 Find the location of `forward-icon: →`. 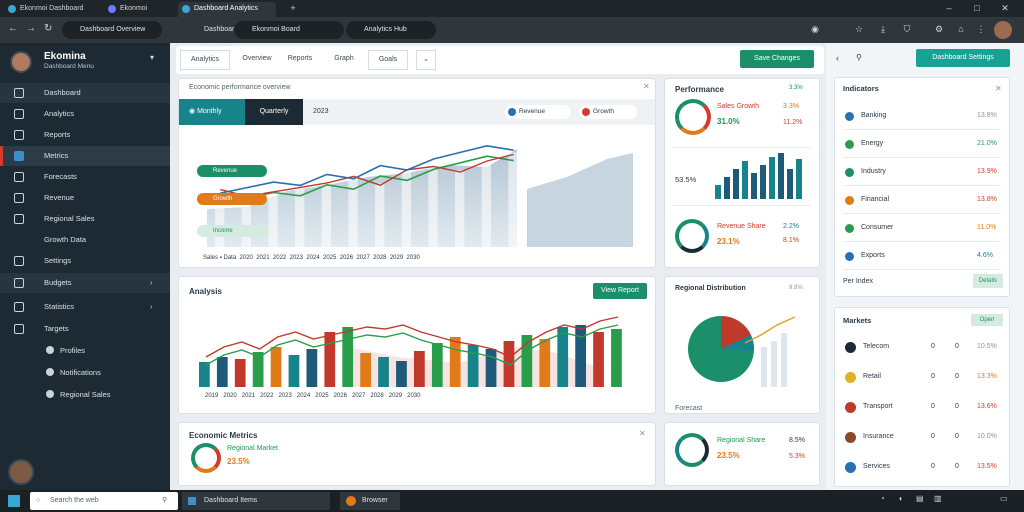

forward-icon: → is located at coordinates (31, 28).